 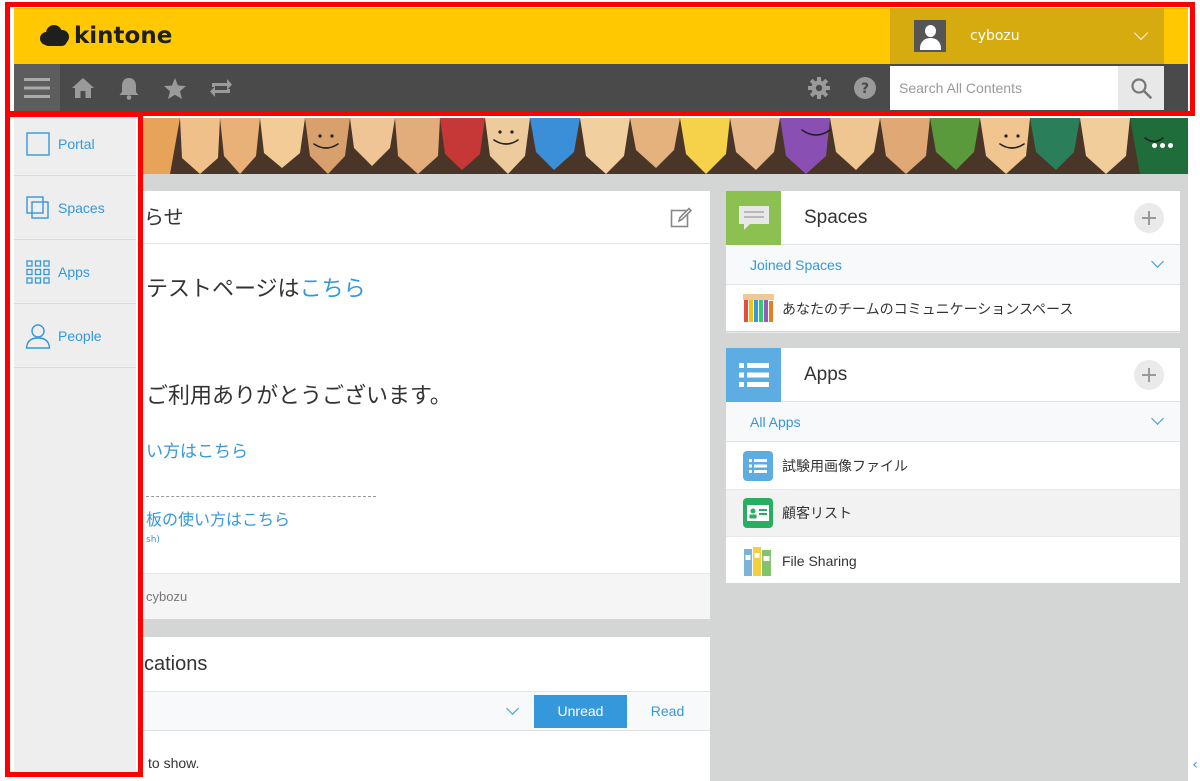 What do you see at coordinates (75, 208) in the screenshot?
I see `sidebar-item-spaces: Spaces` at bounding box center [75, 208].